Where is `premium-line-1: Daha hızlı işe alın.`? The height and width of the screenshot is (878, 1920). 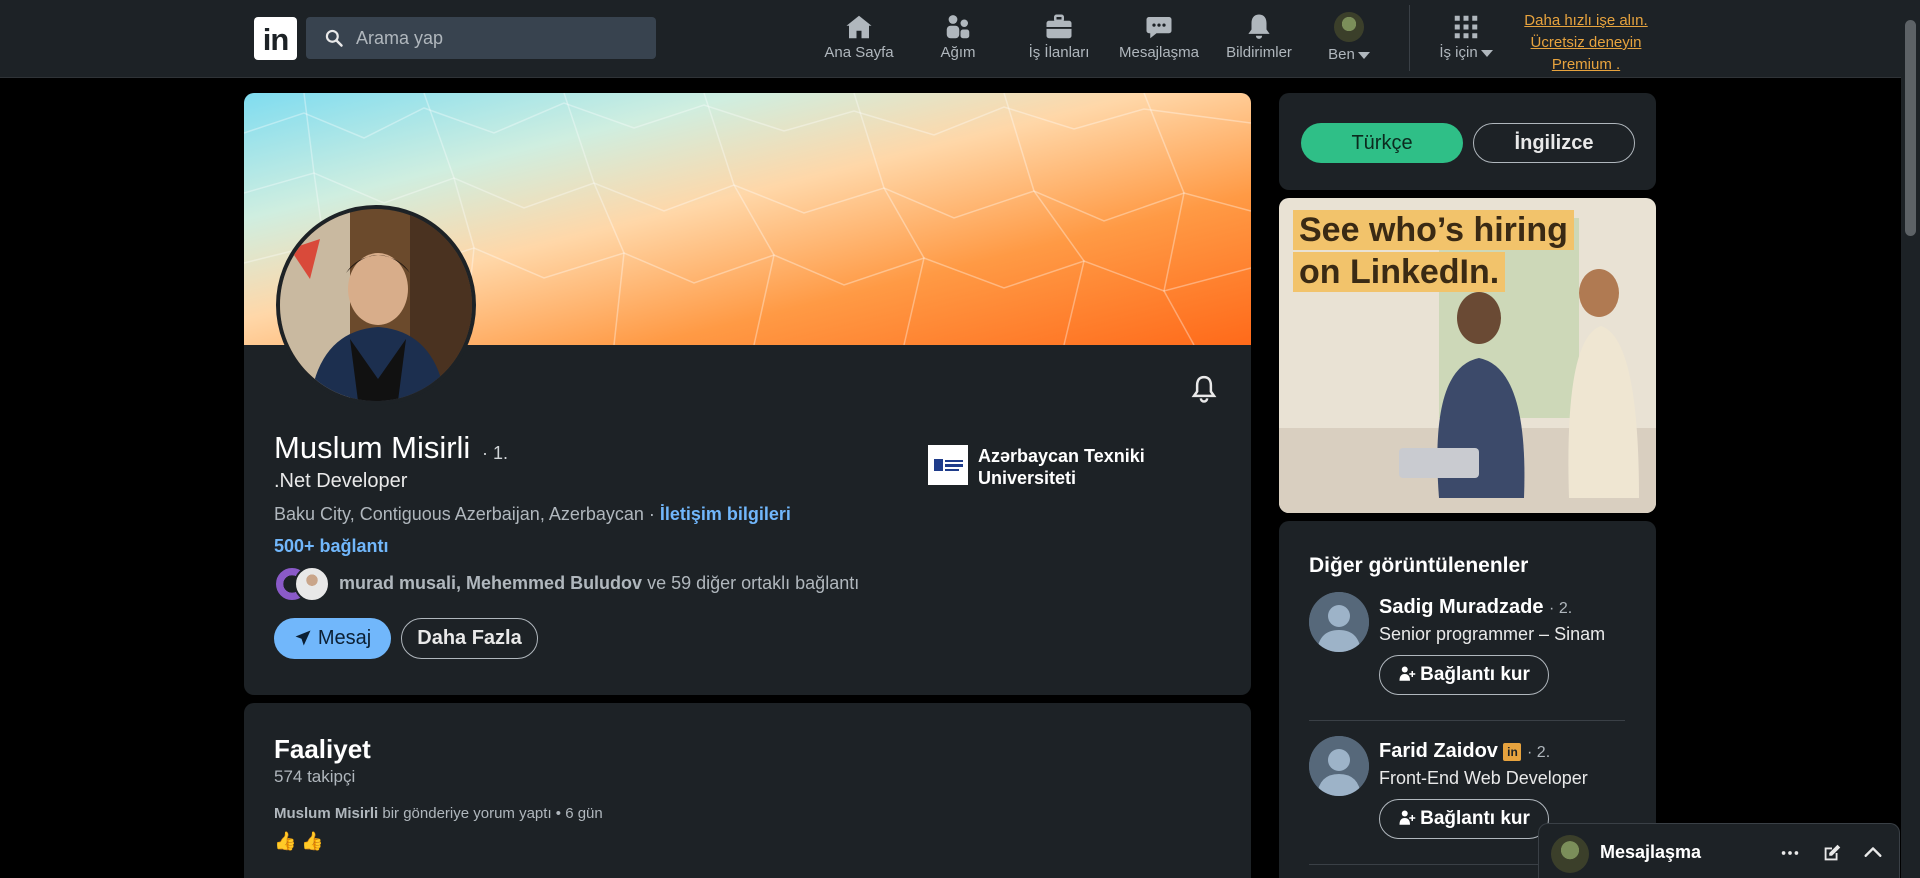
premium-line-1: Daha hızlı işe alın. is located at coordinates (1586, 20).